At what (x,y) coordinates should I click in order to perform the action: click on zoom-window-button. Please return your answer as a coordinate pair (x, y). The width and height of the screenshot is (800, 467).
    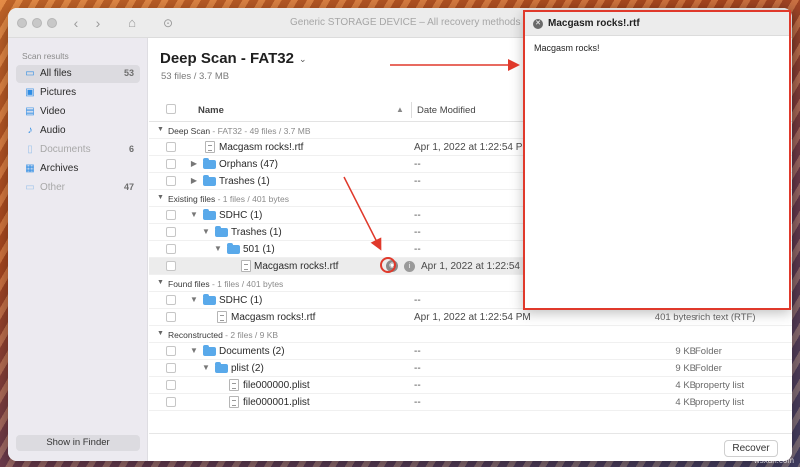
    Looking at the image, I should click on (52, 23).